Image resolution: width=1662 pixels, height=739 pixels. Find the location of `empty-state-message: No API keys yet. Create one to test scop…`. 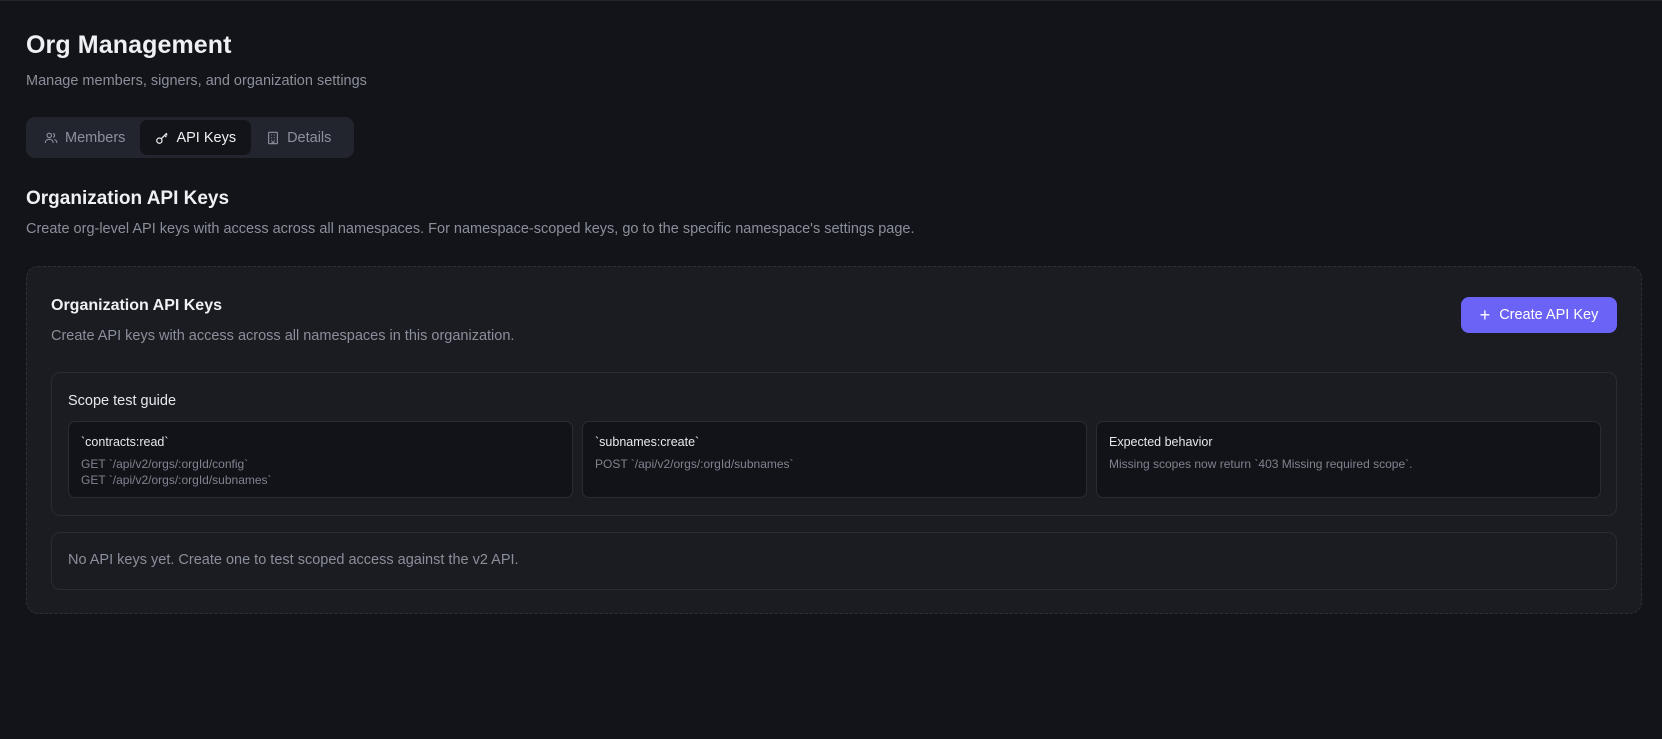

empty-state-message: No API keys yet. Create one to test scop… is located at coordinates (834, 561).